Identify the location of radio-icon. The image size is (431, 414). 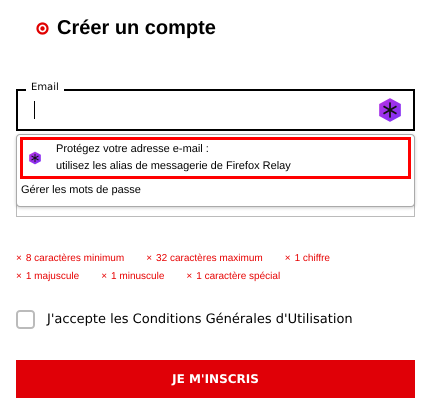
(42, 28).